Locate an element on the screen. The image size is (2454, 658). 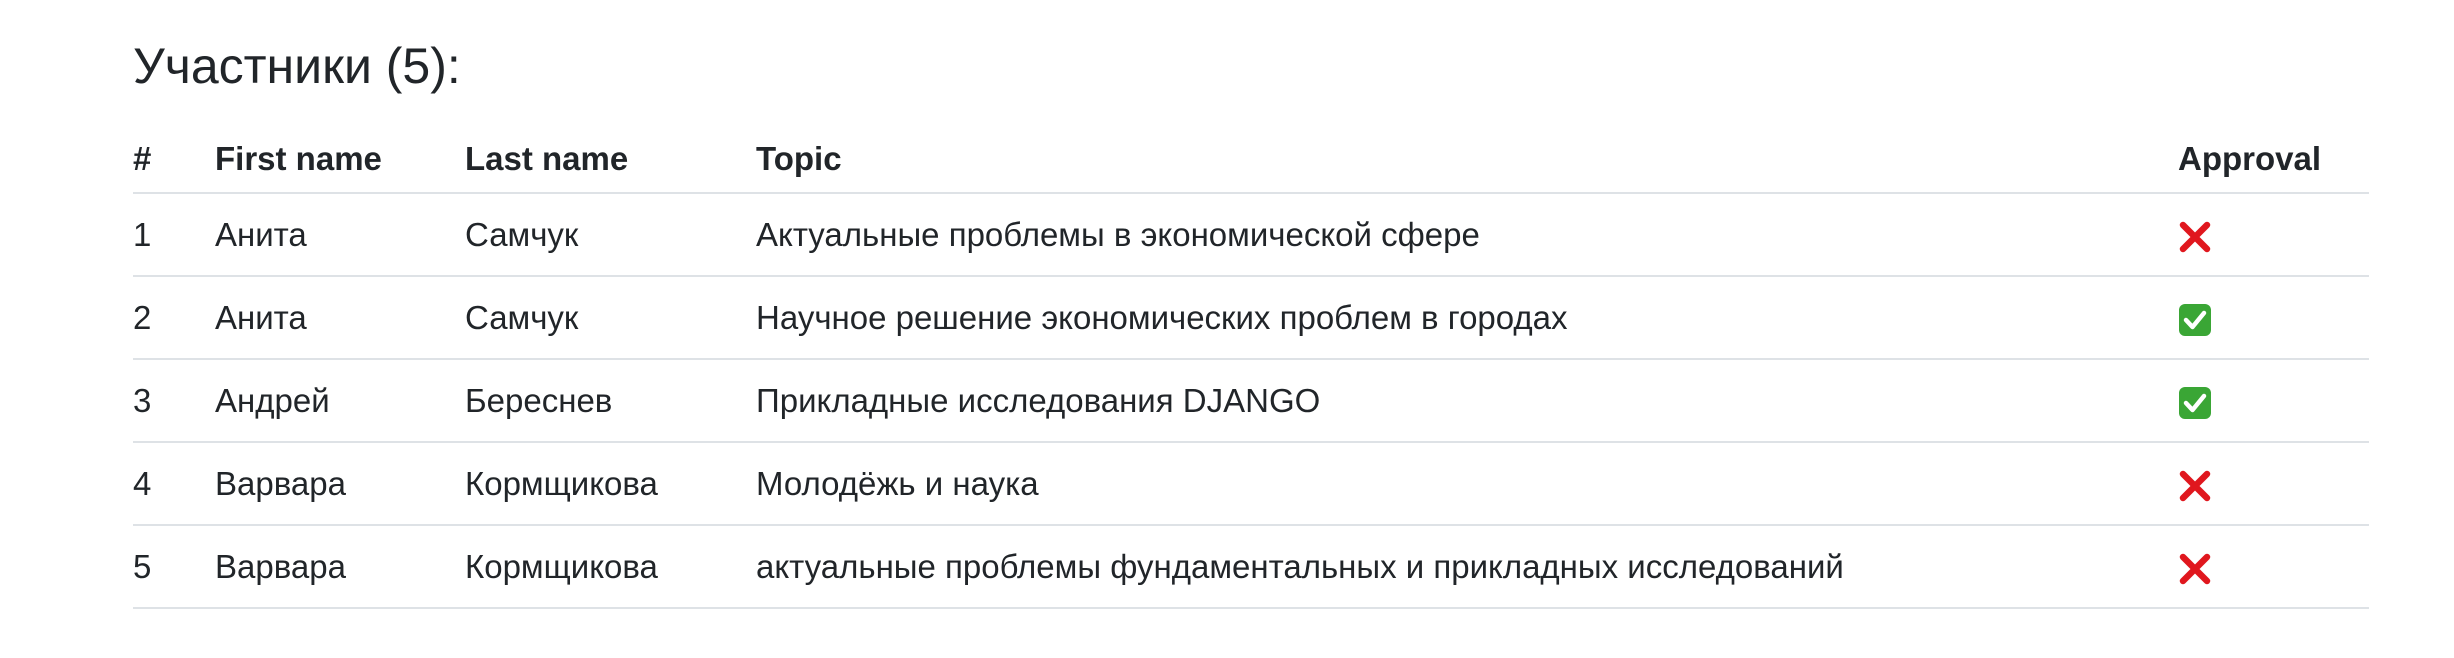
row-number: 1 is located at coordinates (174, 234).